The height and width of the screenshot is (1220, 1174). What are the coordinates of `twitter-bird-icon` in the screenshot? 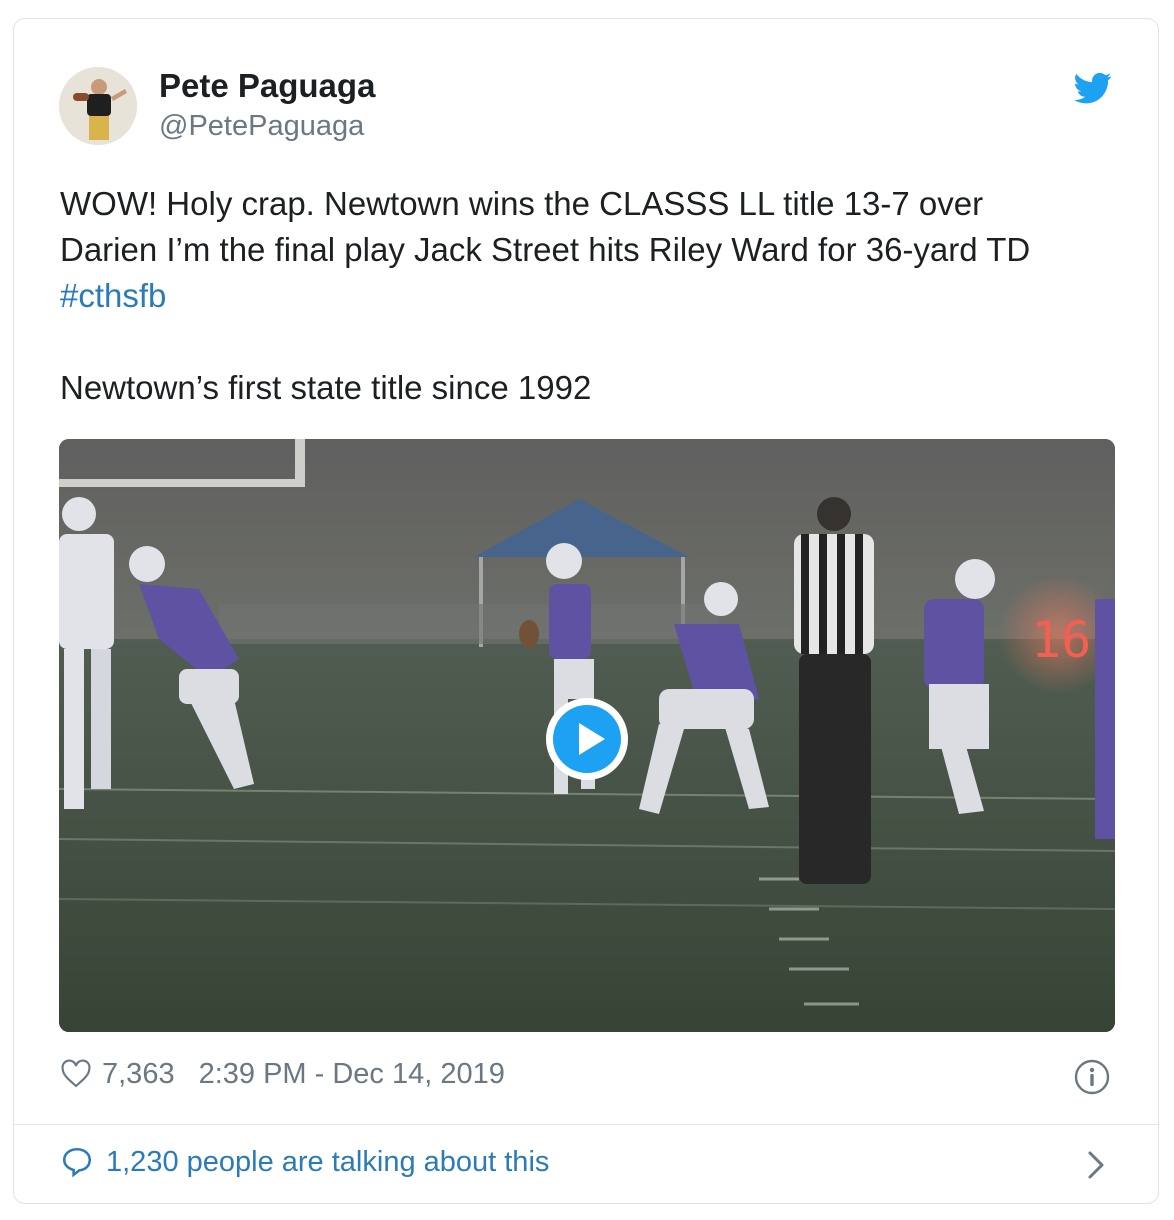 It's located at (1093, 88).